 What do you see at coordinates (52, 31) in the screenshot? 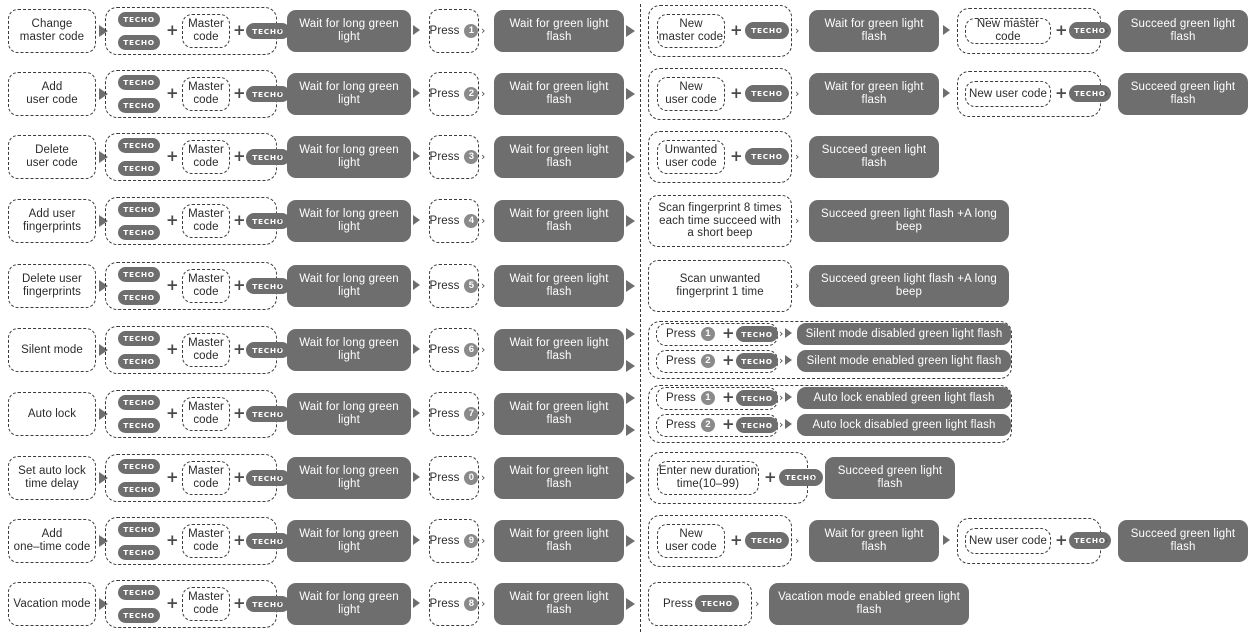
I see `row-change-master-code-label: Change master code` at bounding box center [52, 31].